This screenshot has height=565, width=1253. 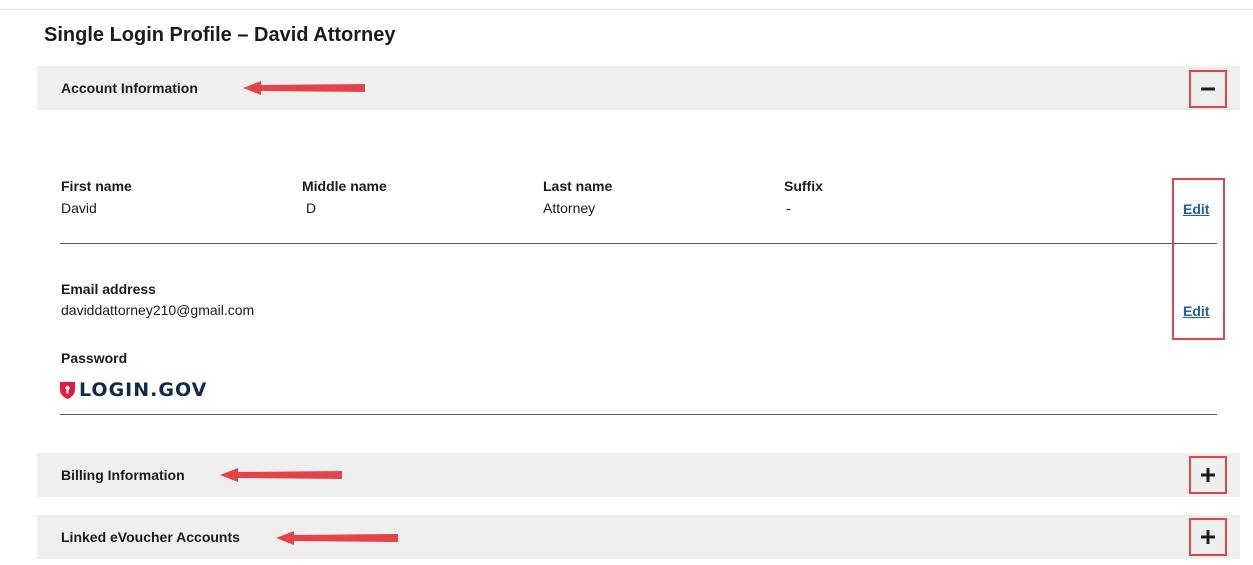 What do you see at coordinates (67, 390) in the screenshot?
I see `shield-icon` at bounding box center [67, 390].